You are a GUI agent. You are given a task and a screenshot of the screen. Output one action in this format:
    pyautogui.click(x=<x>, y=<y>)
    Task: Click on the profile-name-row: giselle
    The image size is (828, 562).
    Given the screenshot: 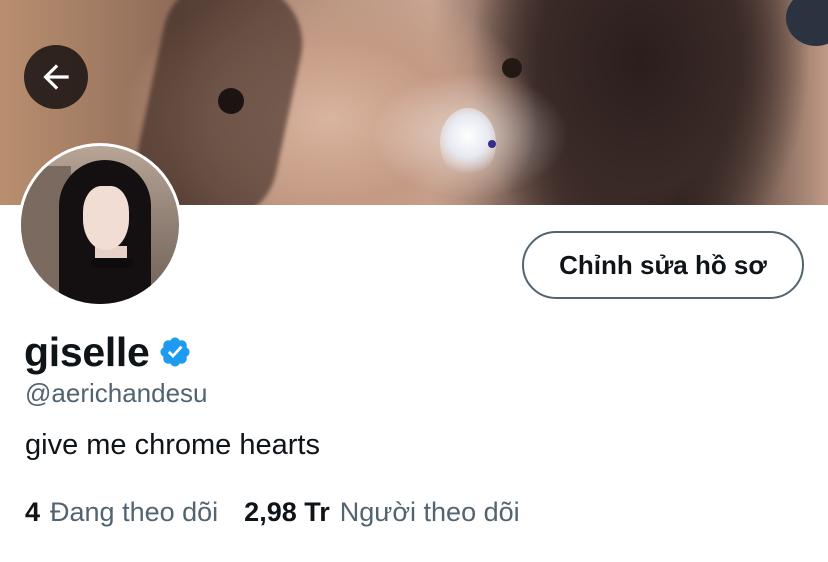 What is the action you would take?
    pyautogui.click(x=108, y=352)
    